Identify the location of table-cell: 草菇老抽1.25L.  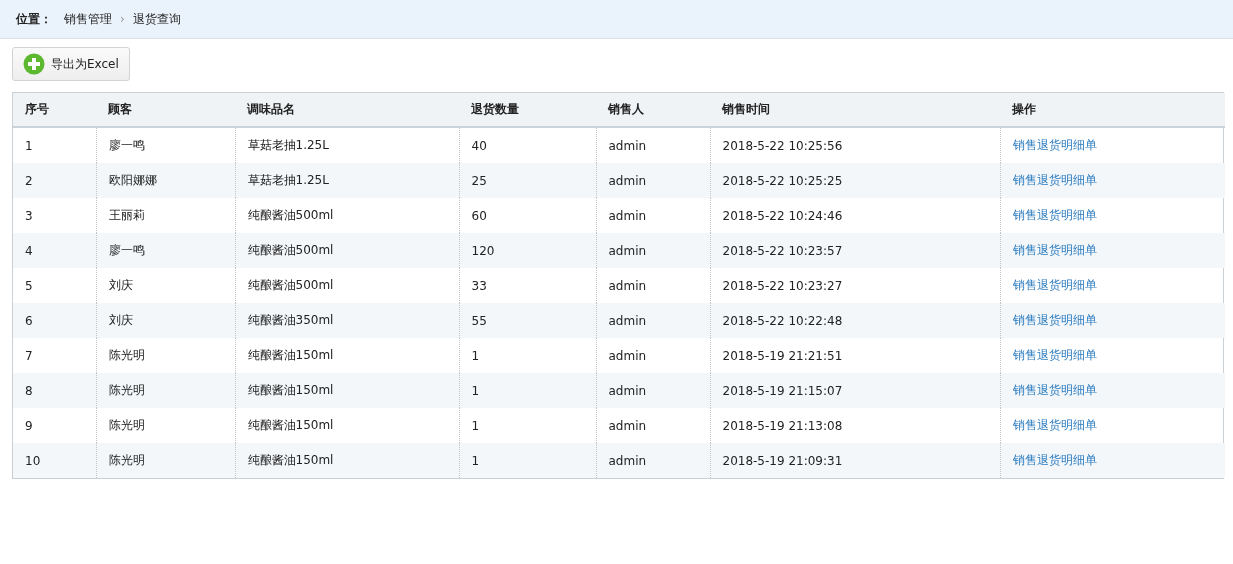
(347, 180).